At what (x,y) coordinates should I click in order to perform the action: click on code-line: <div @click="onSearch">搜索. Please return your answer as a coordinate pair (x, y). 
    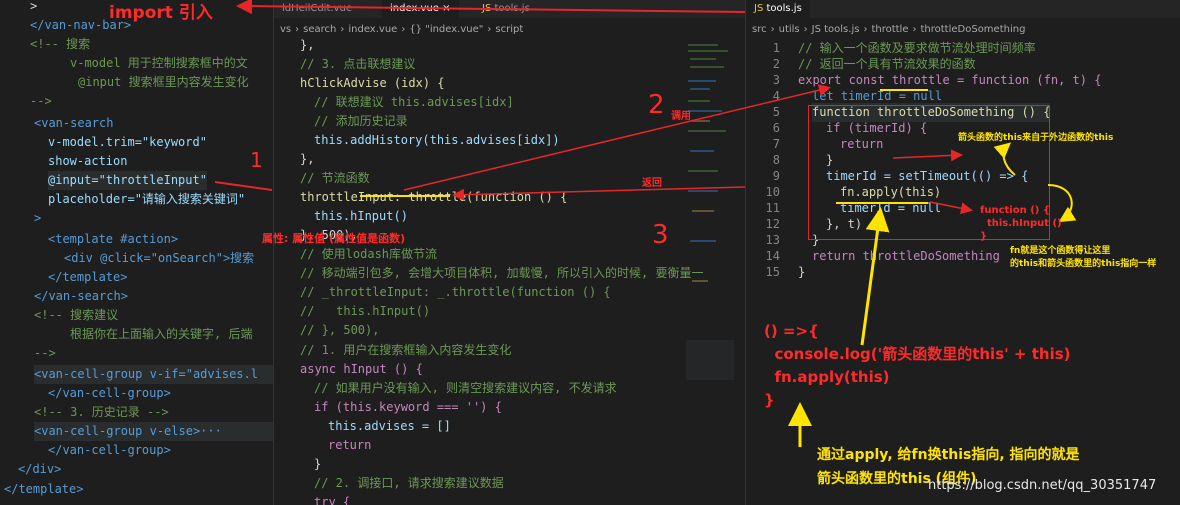
    Looking at the image, I should click on (159, 258).